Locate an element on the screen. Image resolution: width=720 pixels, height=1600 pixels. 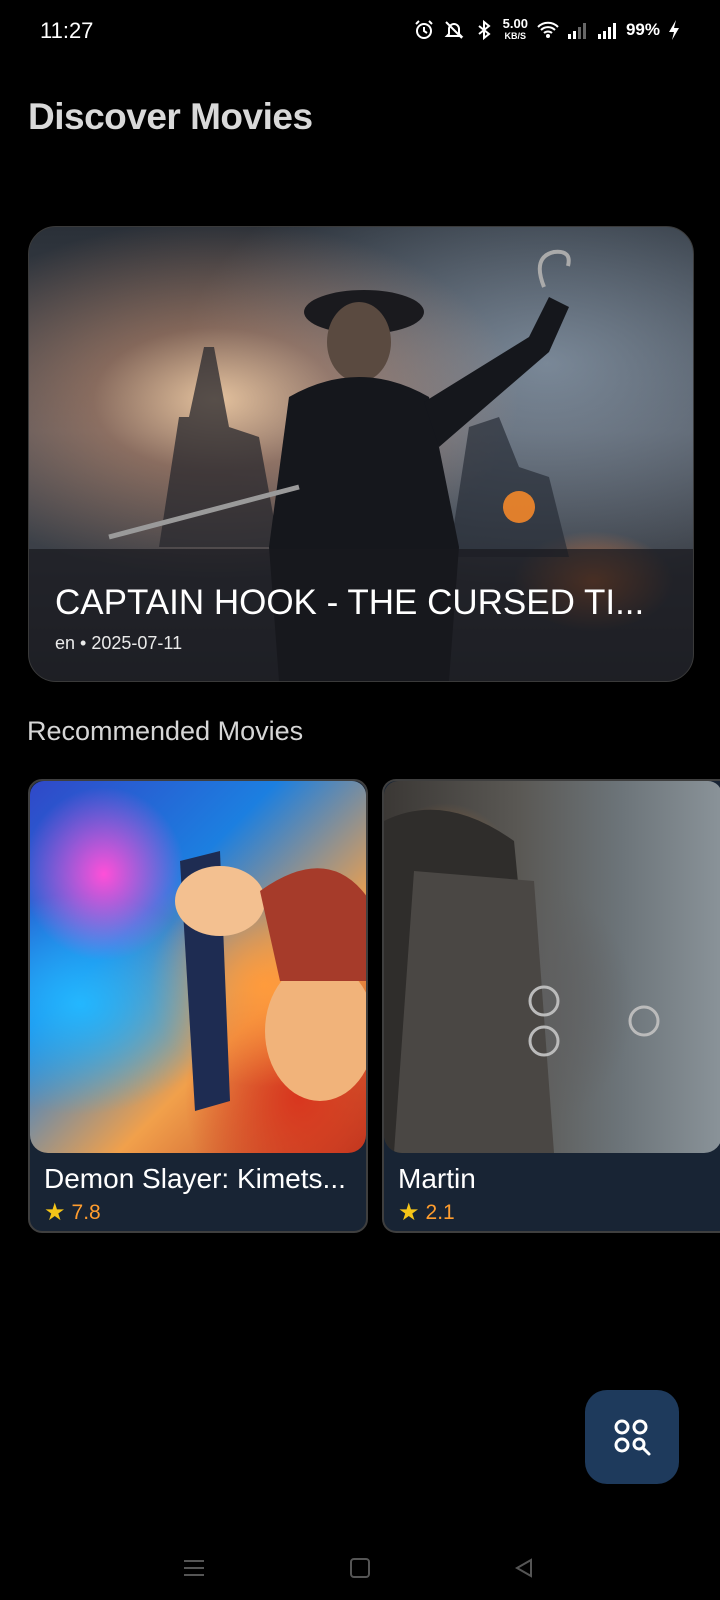
rating-value: 7.8 is located at coordinates (86, 1212).